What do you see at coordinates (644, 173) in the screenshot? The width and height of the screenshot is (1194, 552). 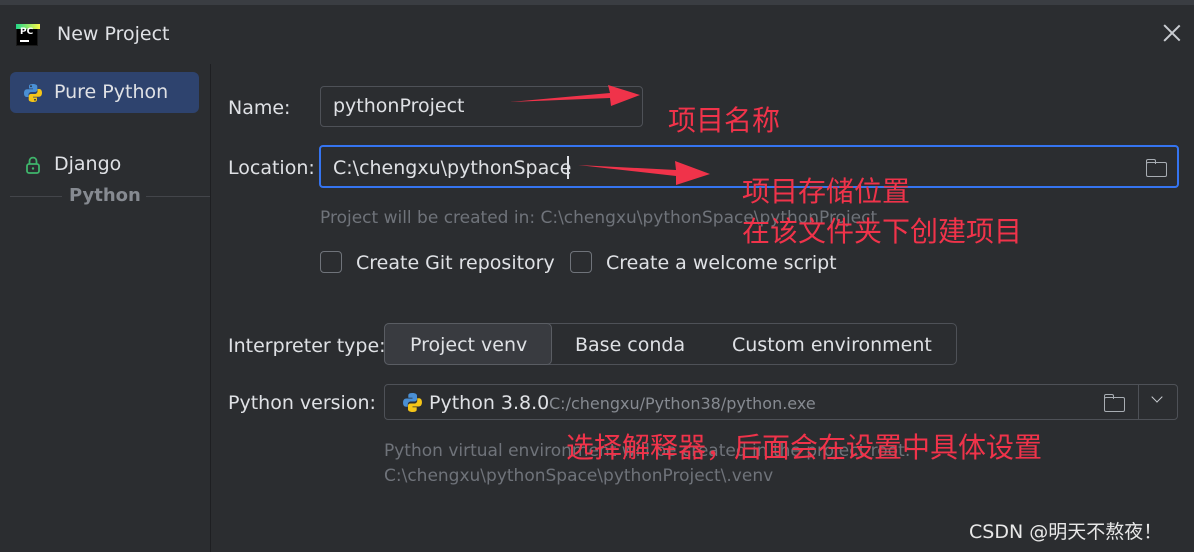 I see `annotation-arrow-location` at bounding box center [644, 173].